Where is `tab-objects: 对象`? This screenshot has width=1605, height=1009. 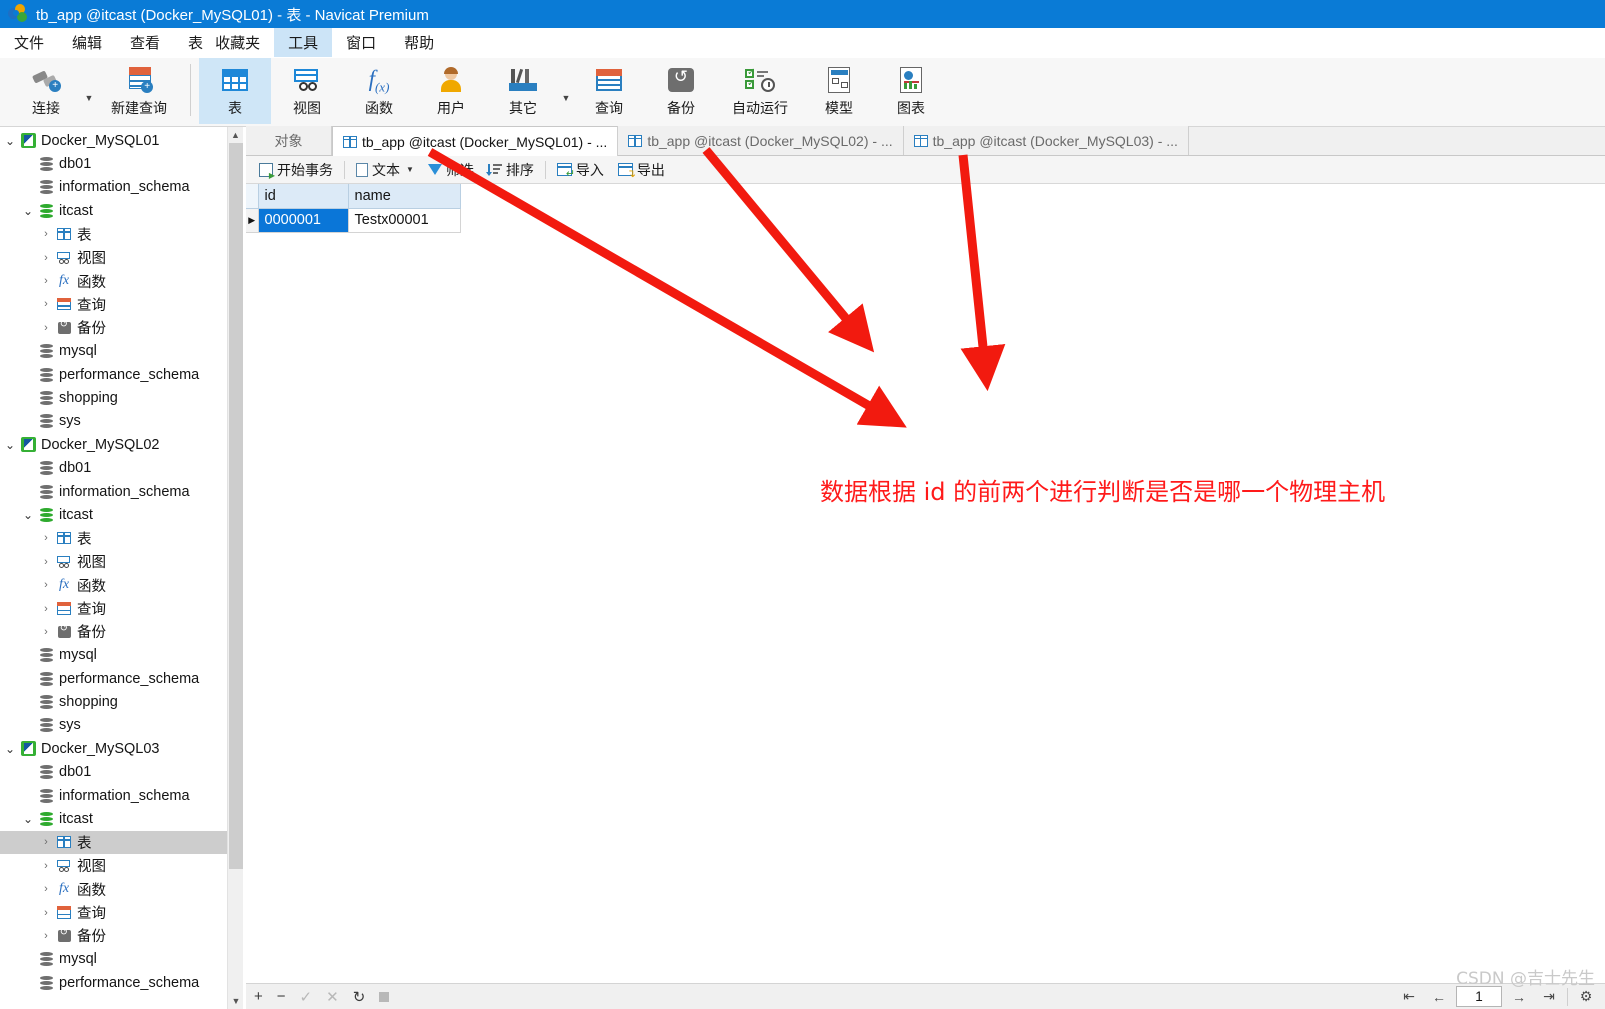 tab-objects: 对象 is located at coordinates (289, 140).